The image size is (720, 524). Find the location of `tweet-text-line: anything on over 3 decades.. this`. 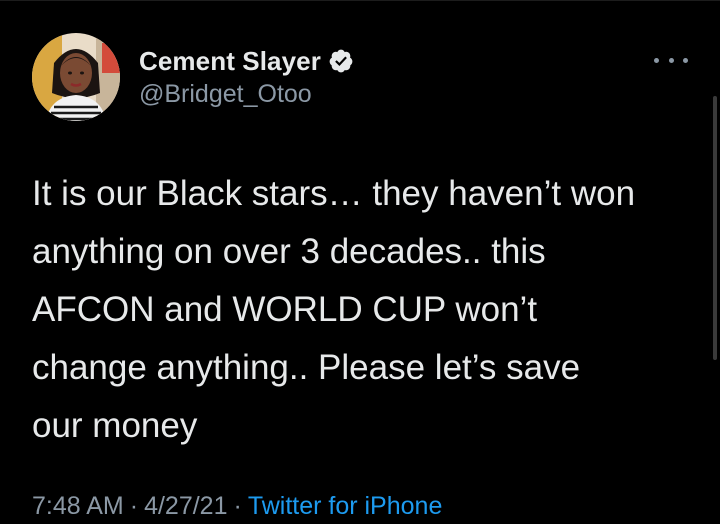

tweet-text-line: anything on over 3 decades.. this is located at coordinates (289, 251).